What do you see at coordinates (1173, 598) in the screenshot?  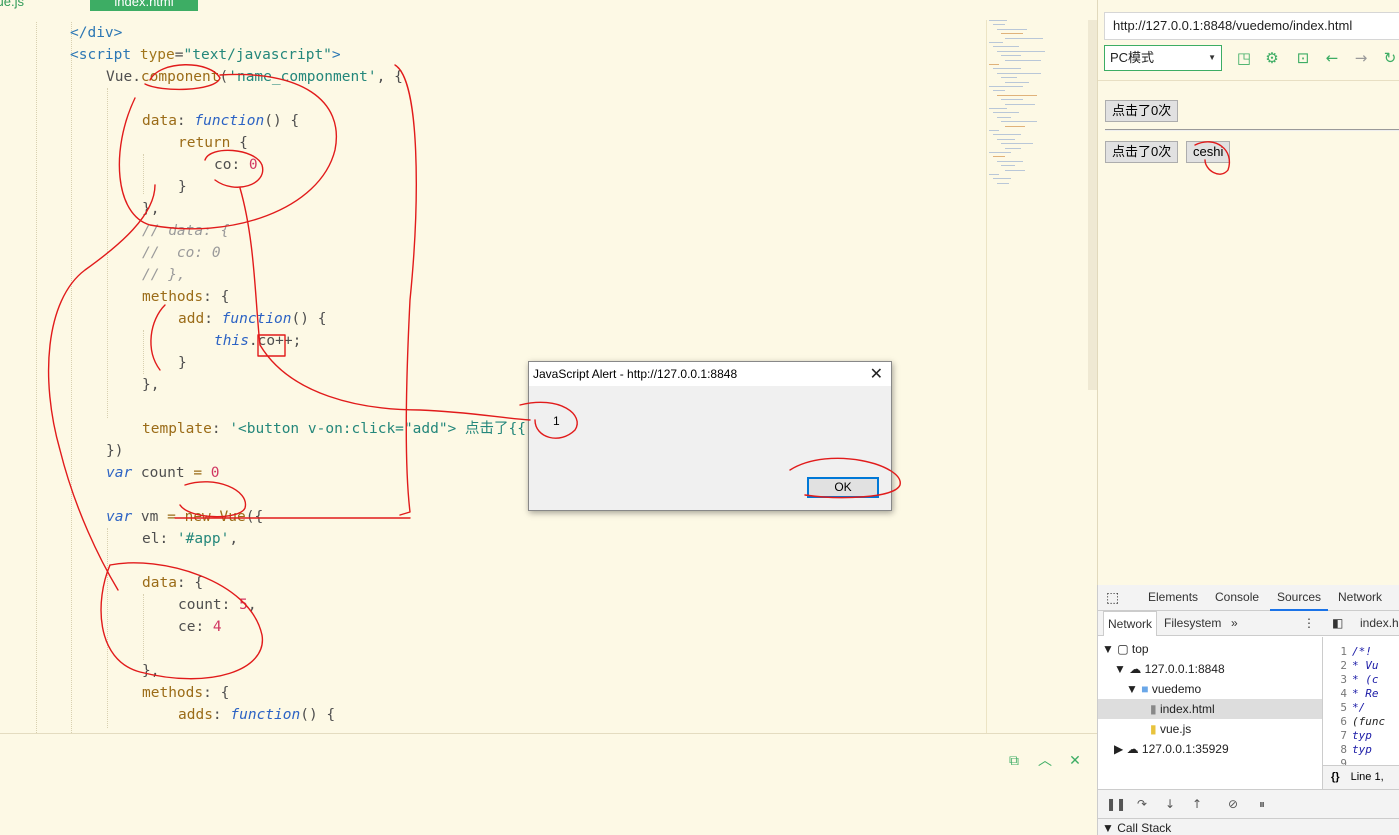 I see `tab-elements: Elements` at bounding box center [1173, 598].